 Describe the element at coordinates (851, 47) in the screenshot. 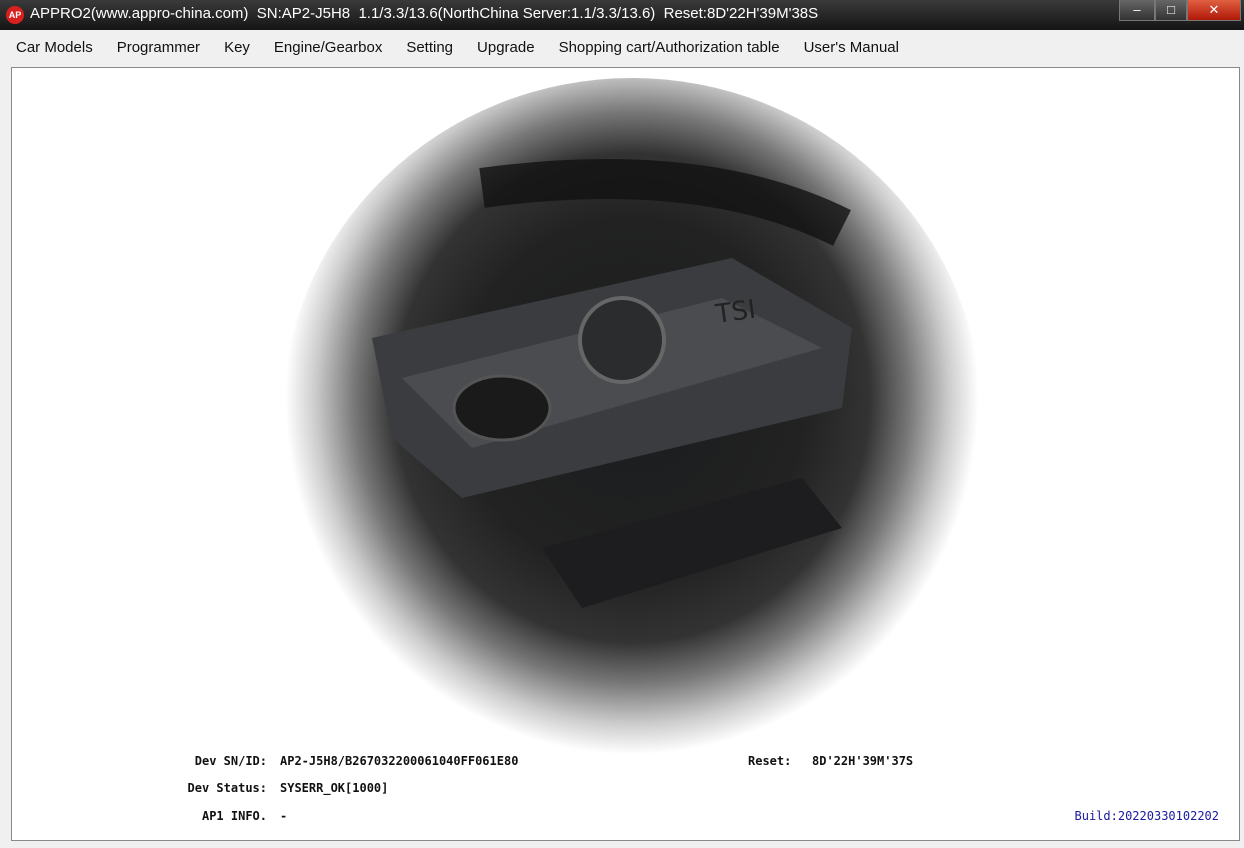

I see `menu-users-manual: User's Manual` at that location.